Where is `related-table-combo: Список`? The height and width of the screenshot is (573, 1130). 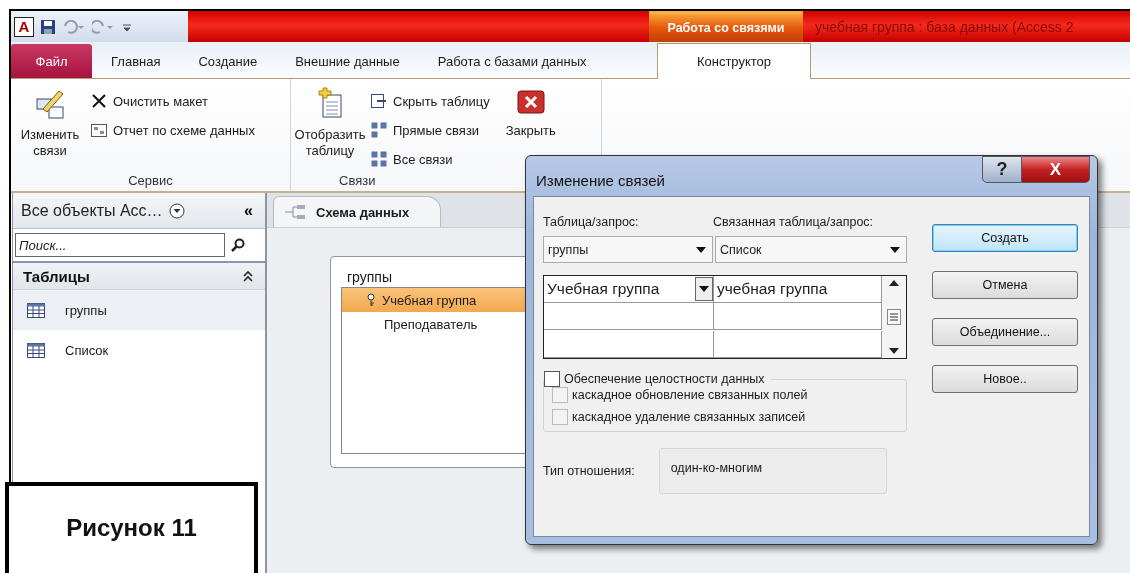
related-table-combo: Список is located at coordinates (811, 249).